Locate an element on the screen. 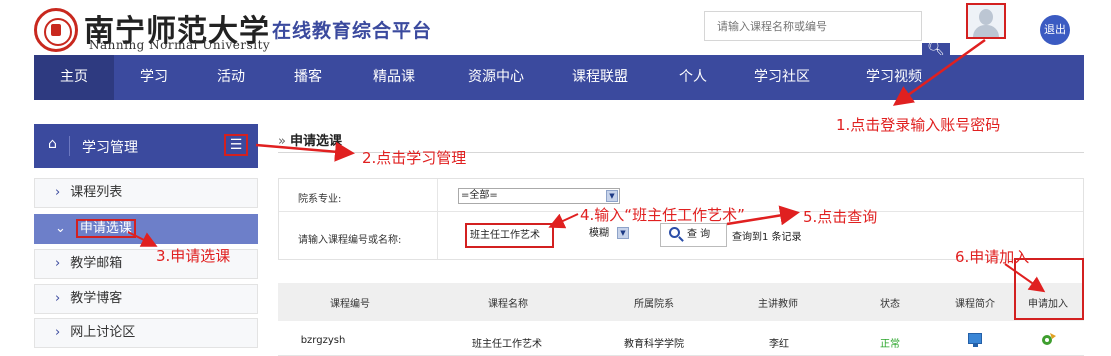  sidebar-item-blog: › 教学博客 is located at coordinates (146, 299).